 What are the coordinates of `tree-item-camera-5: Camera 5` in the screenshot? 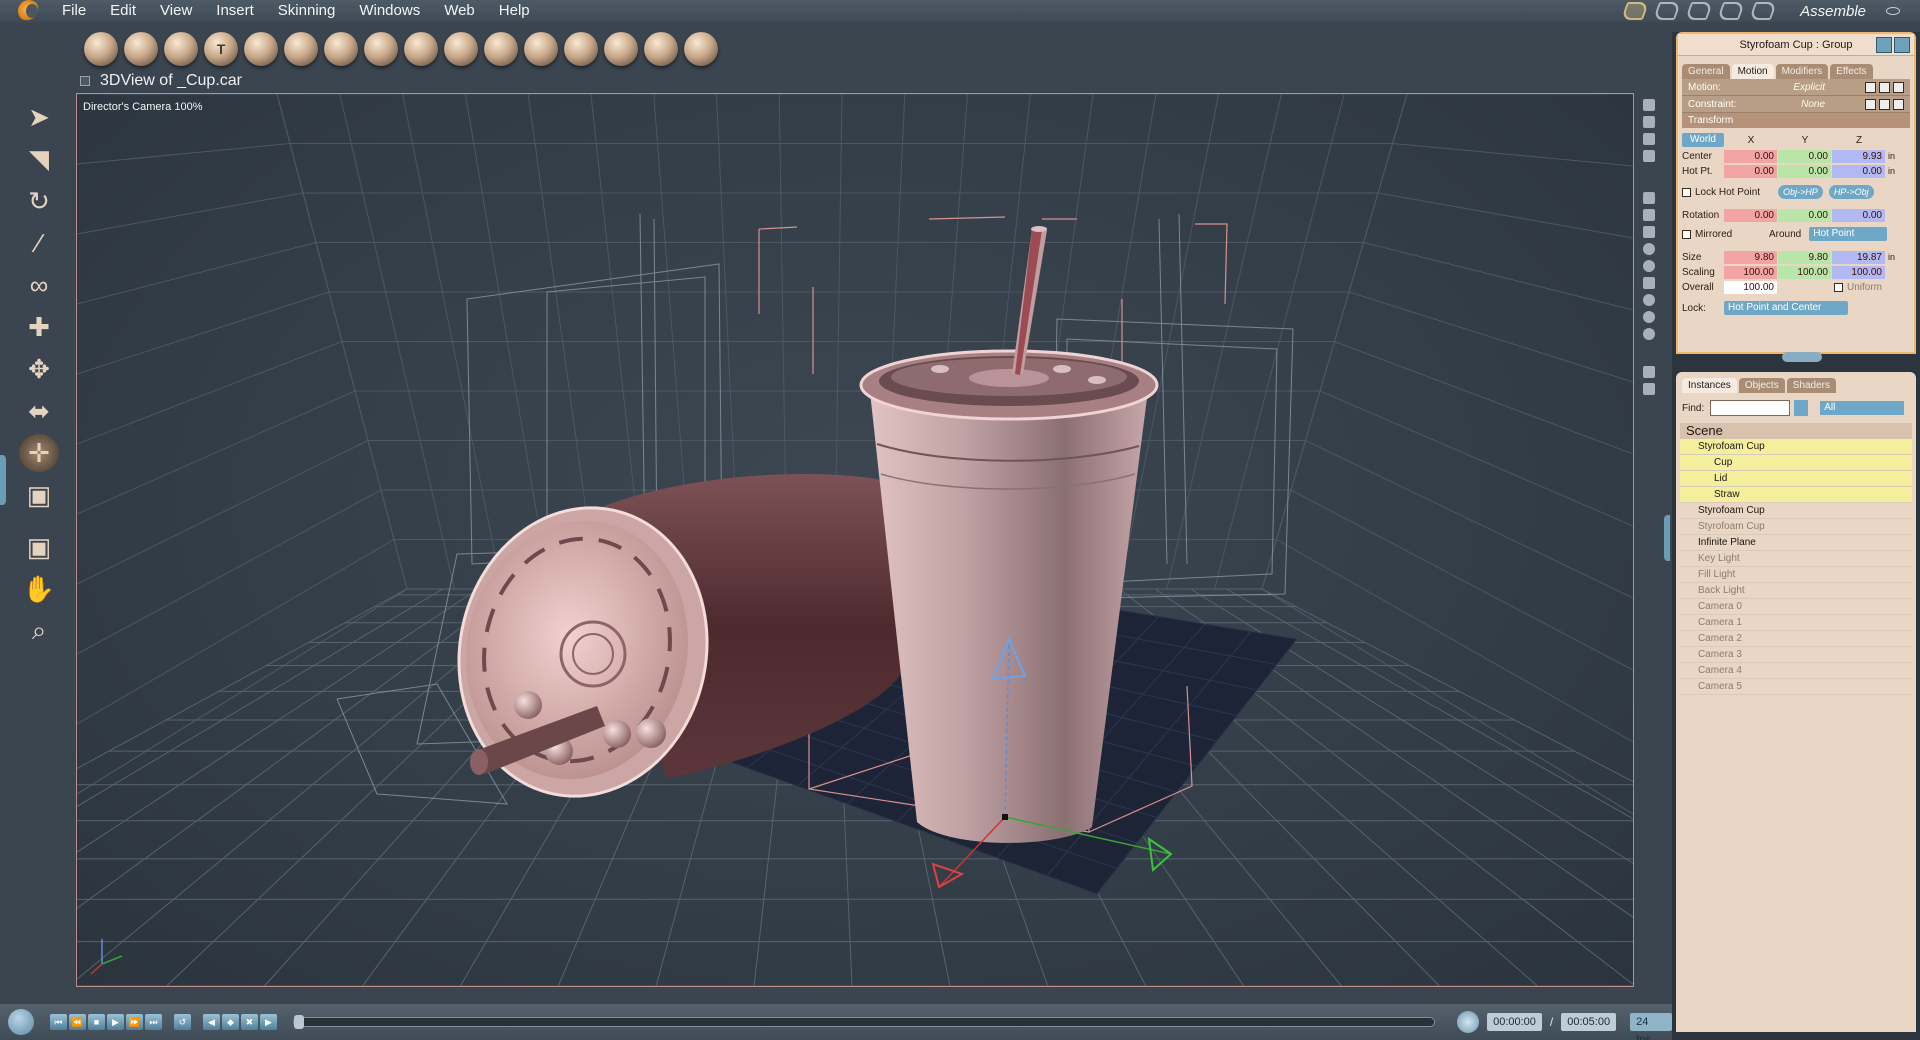 It's located at (1796, 687).